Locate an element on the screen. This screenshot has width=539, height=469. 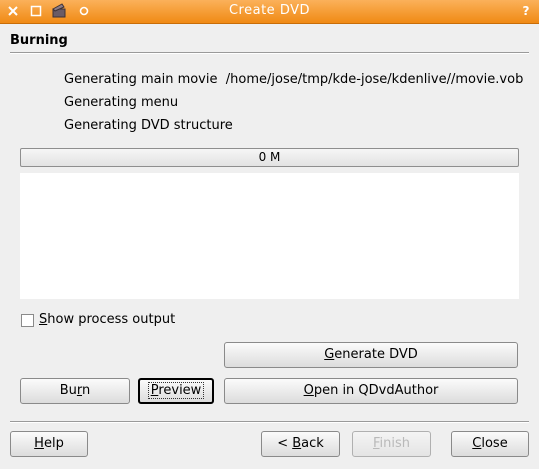
progress-text: 0 M is located at coordinates (269, 157).